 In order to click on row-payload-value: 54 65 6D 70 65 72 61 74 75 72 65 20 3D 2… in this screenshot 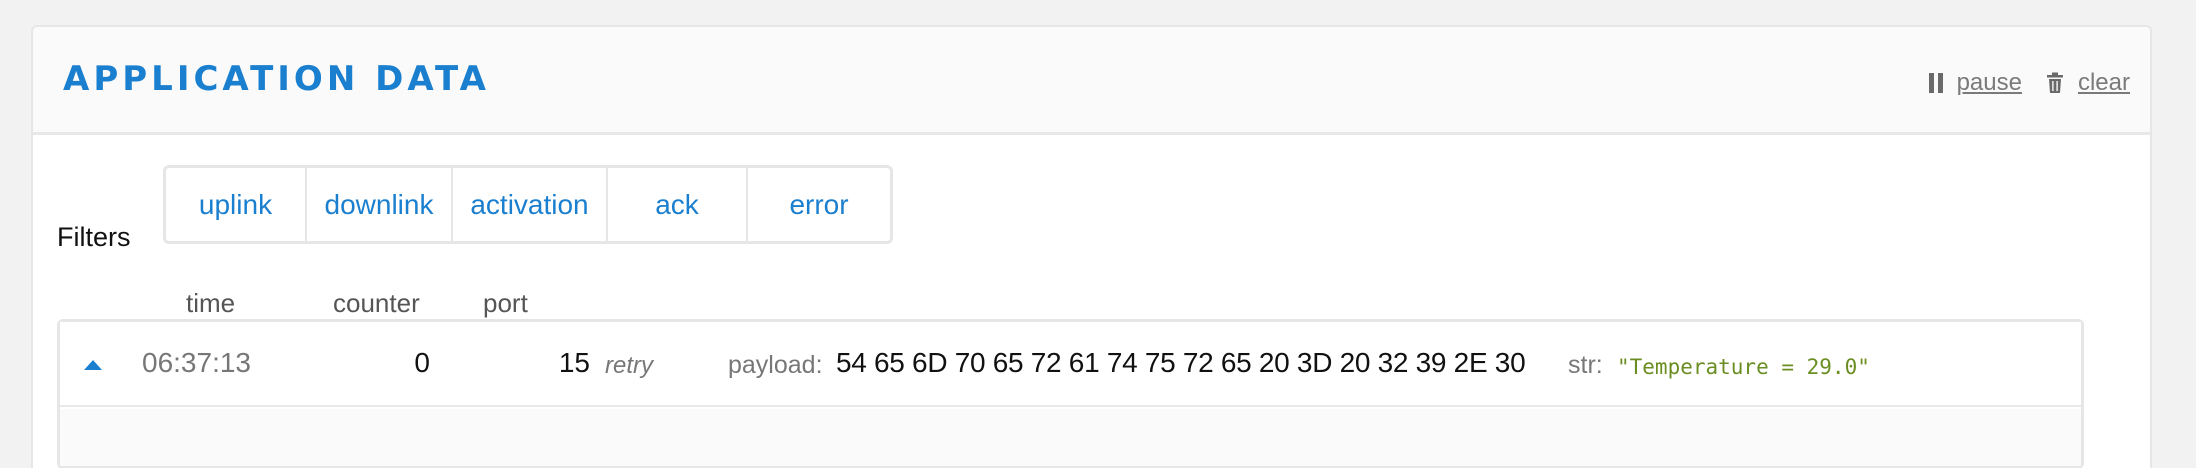, I will do `click(1181, 362)`.